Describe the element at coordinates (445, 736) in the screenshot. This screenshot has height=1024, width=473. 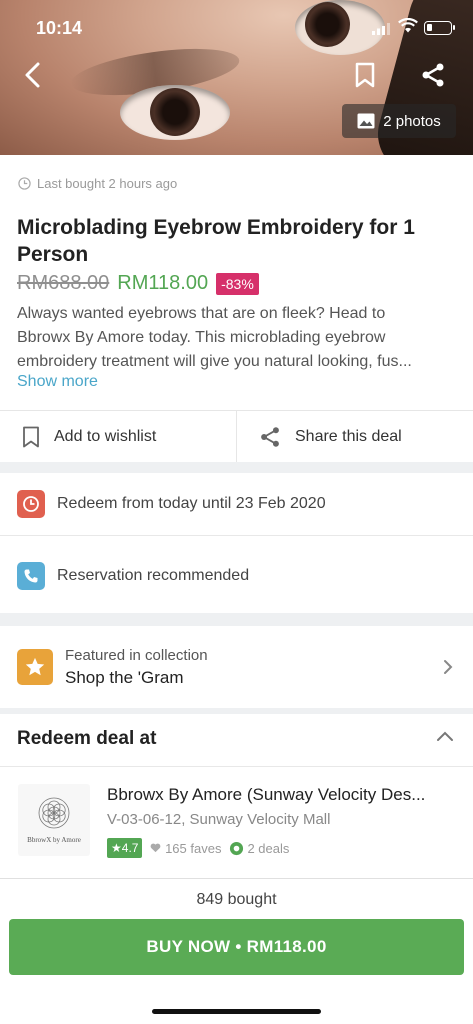
I see `chevron-up-icon` at that location.